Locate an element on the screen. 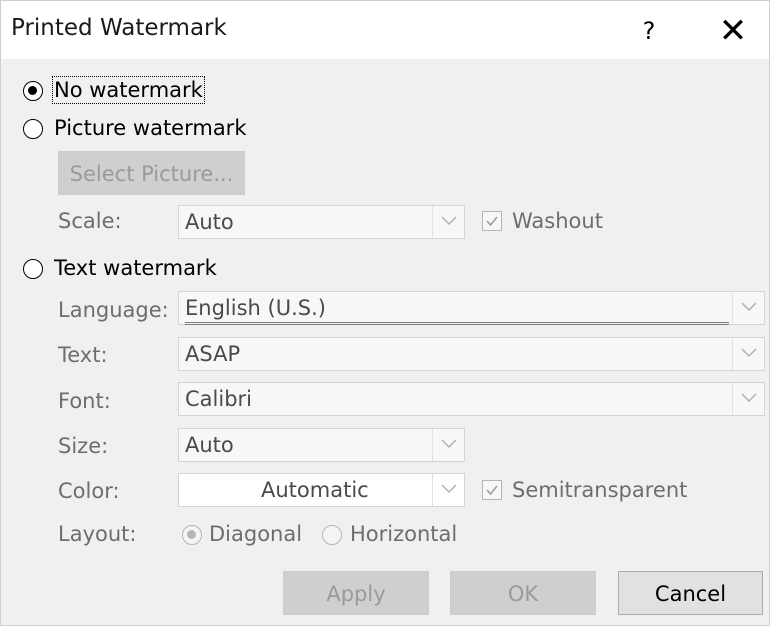 The width and height of the screenshot is (770, 626). color-label: Color: is located at coordinates (89, 491).